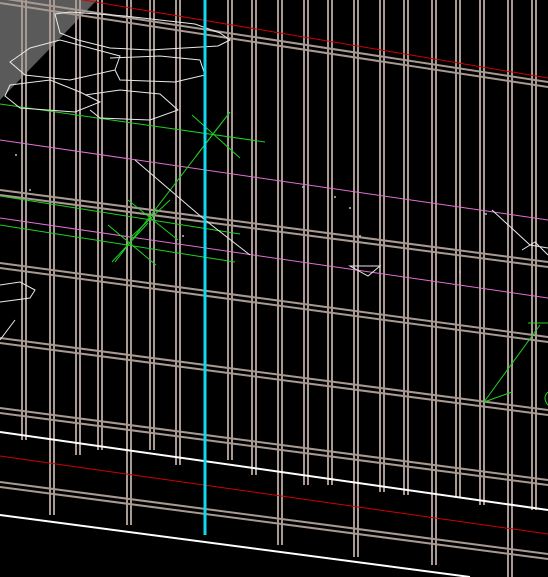 Image resolution: width=548 pixels, height=577 pixels. I want to click on left-diagonal, so click(8, 330).